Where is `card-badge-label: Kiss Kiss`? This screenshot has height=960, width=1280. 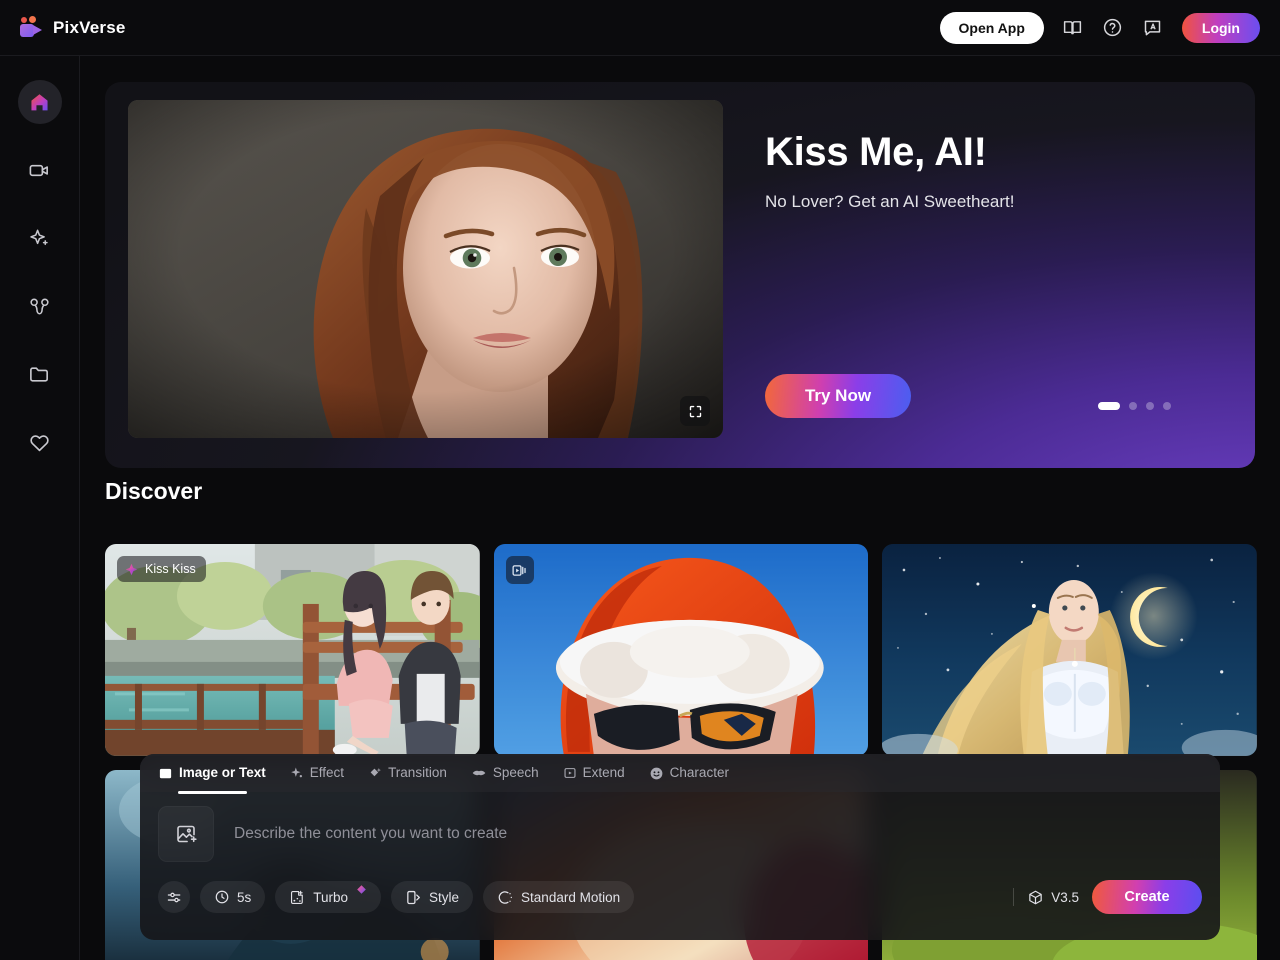 card-badge-label: Kiss Kiss is located at coordinates (170, 569).